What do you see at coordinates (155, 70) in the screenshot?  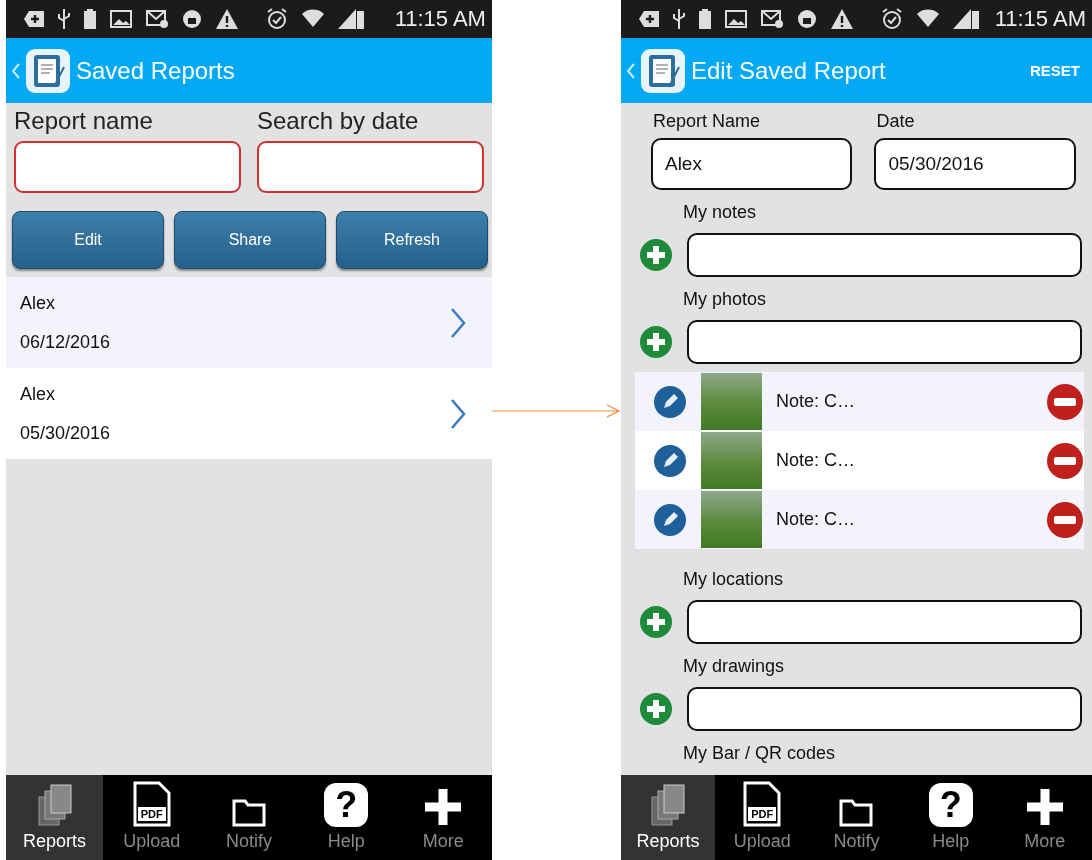 I see `screen-title: Saved Reports` at bounding box center [155, 70].